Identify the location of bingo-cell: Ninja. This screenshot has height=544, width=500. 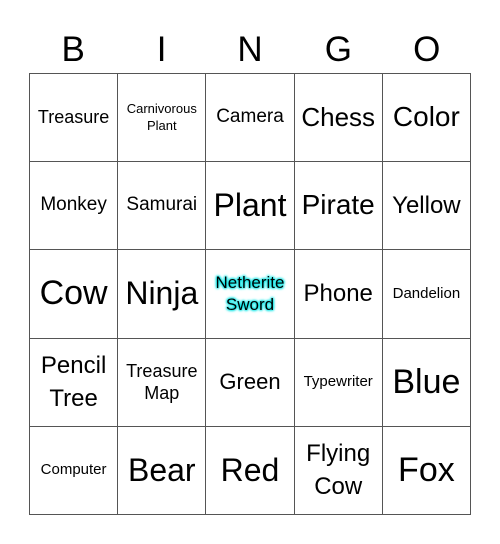
(162, 294).